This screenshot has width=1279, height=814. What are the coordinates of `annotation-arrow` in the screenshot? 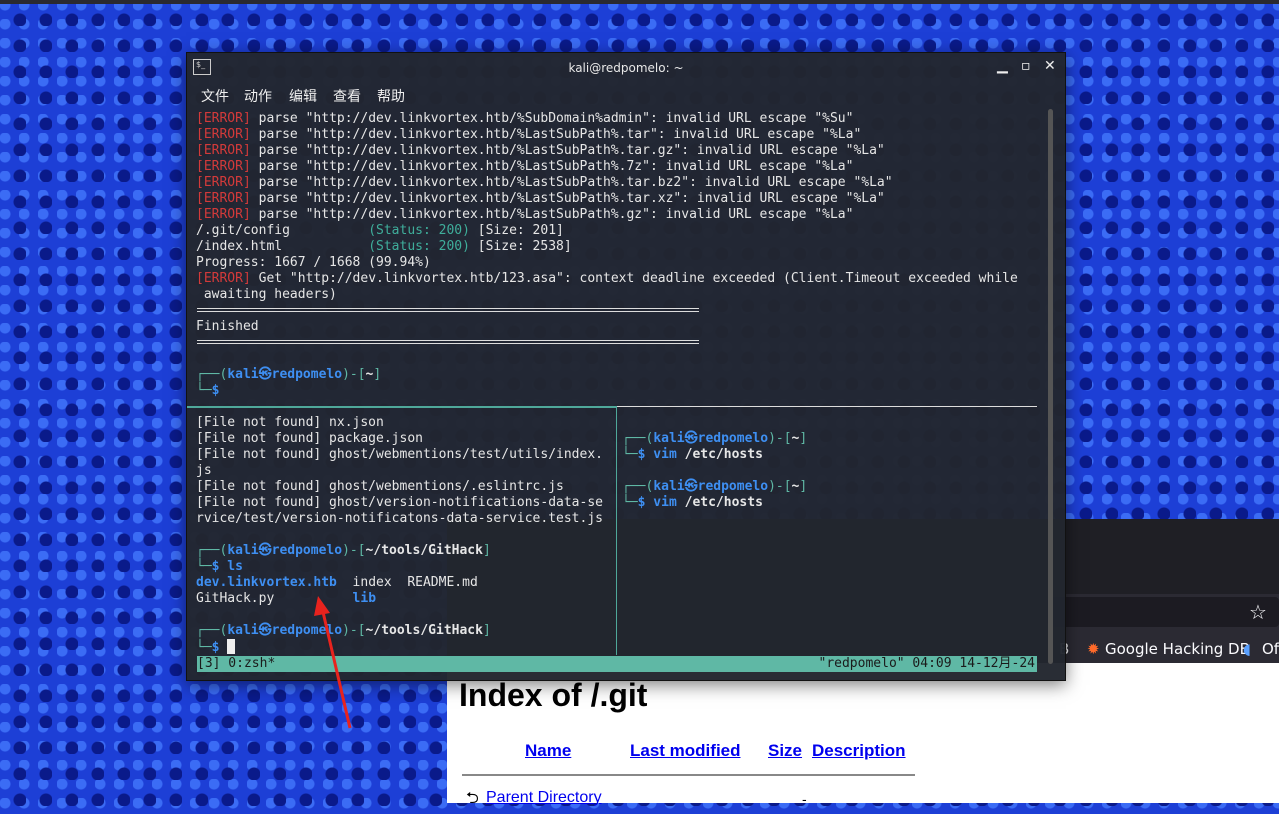 It's located at (333, 662).